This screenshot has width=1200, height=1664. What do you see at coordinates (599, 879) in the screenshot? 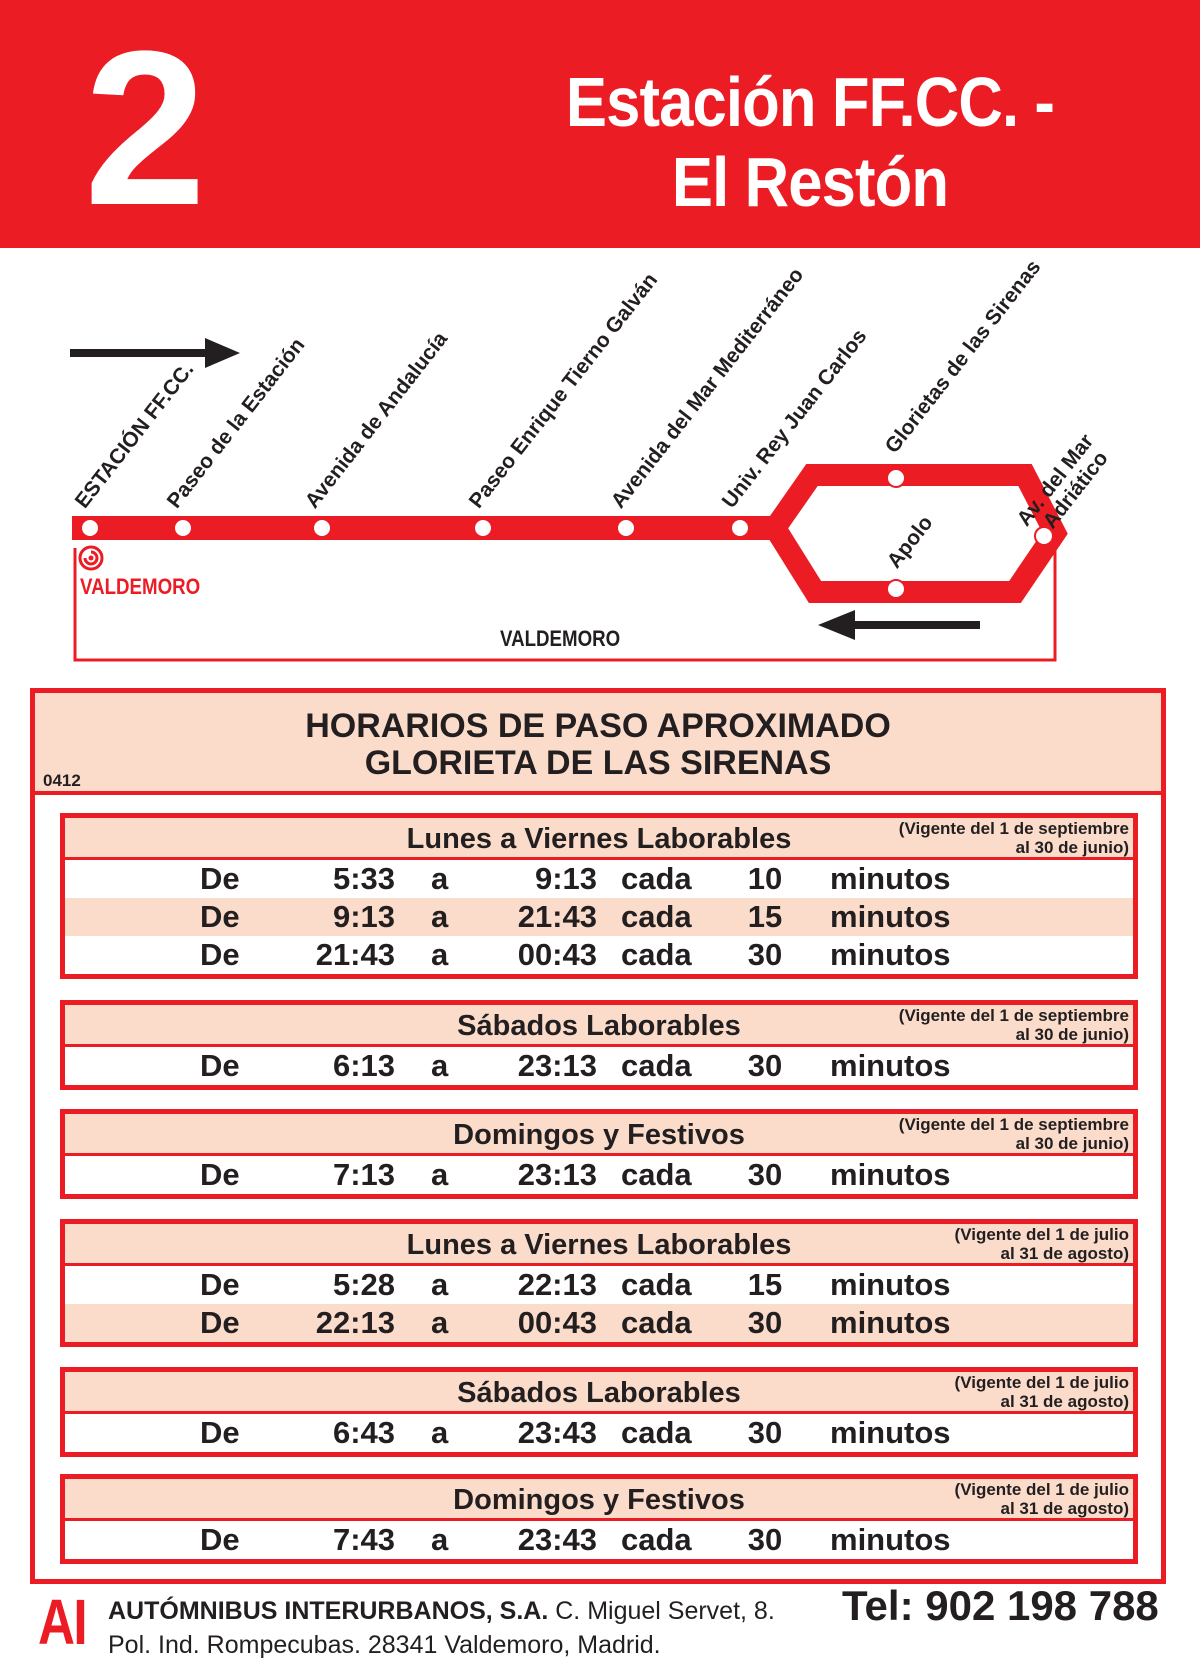
I see `schedule-row: De 5:33 a 9:13 cada 10 minutos` at bounding box center [599, 879].